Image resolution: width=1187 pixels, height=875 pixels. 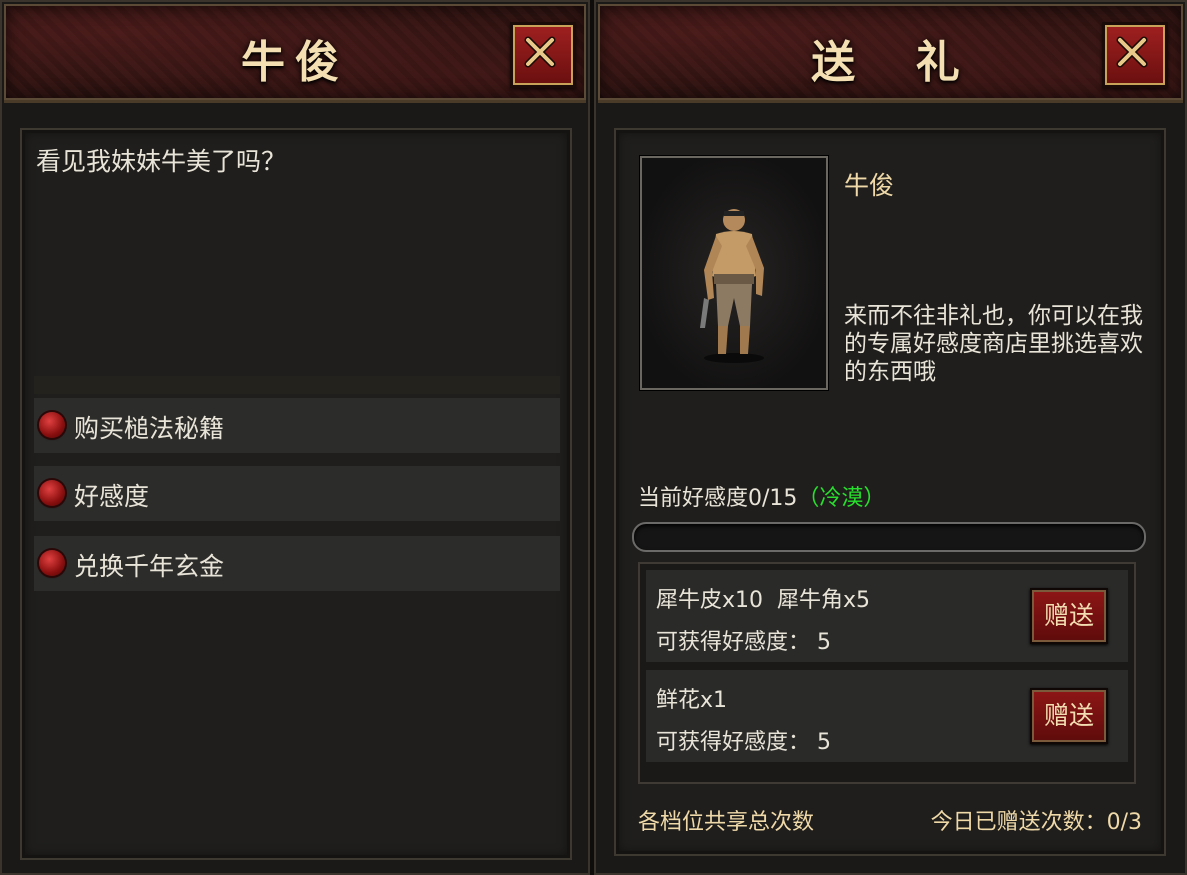 I want to click on option-buy-hammer-manual: 购买槌法秘籍, so click(x=297, y=425).